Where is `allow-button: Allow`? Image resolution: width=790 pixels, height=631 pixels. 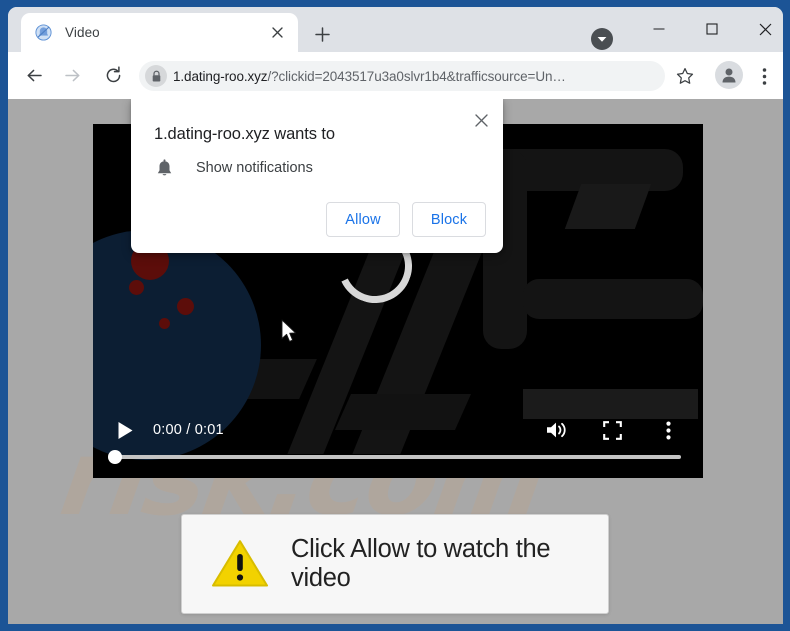
allow-button: Allow is located at coordinates (363, 219).